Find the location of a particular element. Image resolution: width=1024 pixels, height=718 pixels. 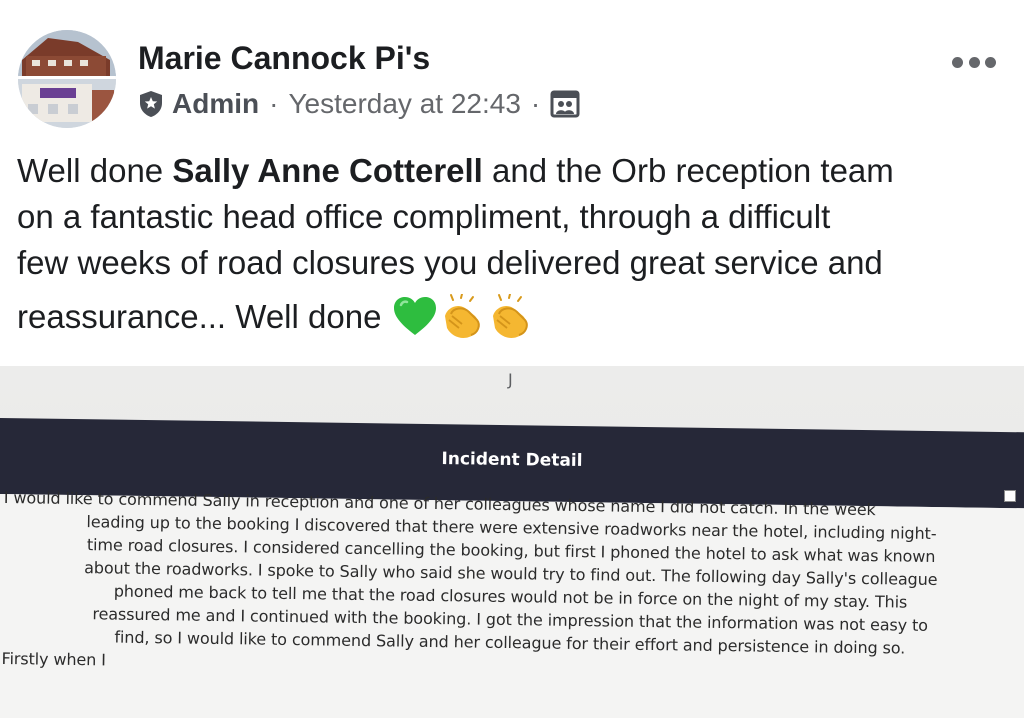

hotel-photo-icon is located at coordinates (67, 79).